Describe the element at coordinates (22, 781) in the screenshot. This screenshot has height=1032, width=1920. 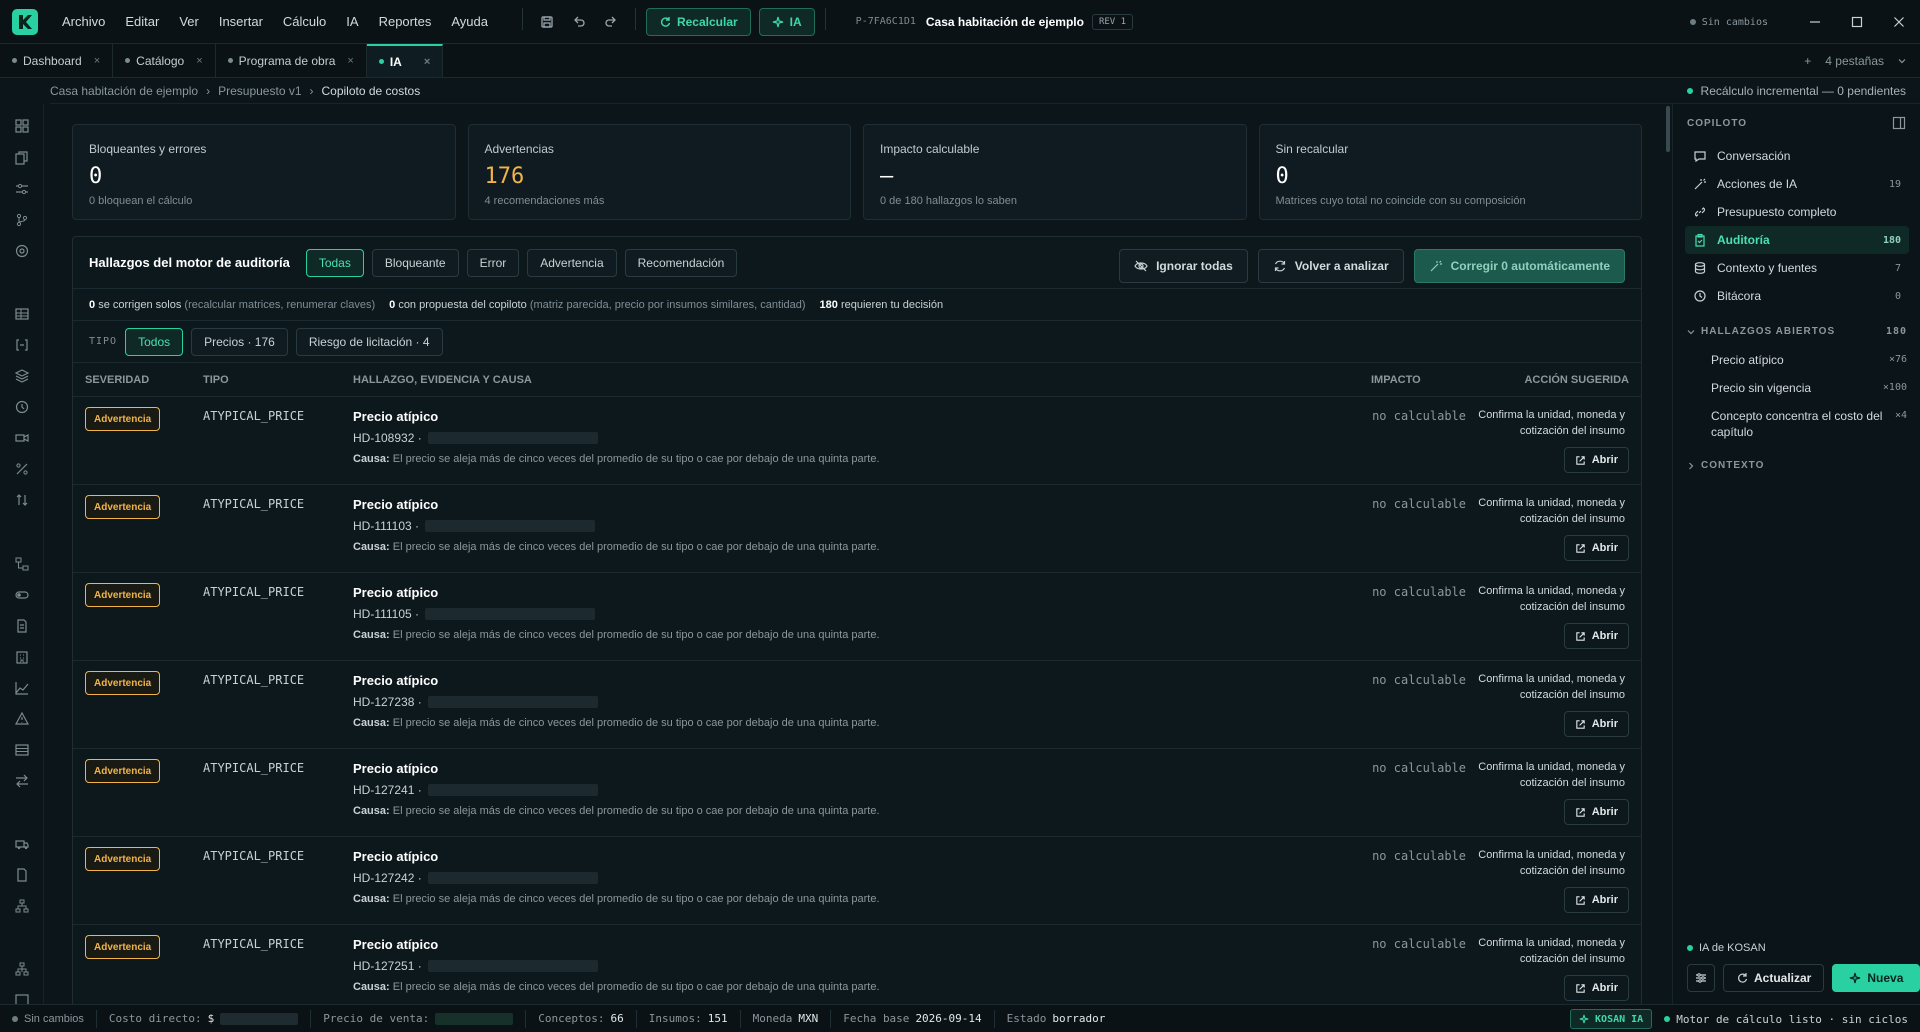
I see `swap-icon` at that location.